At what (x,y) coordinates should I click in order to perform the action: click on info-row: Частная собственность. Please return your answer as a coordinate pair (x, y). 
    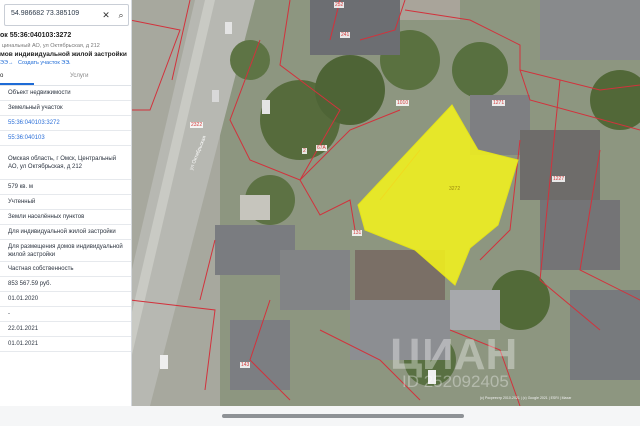
    Looking at the image, I should click on (65, 269).